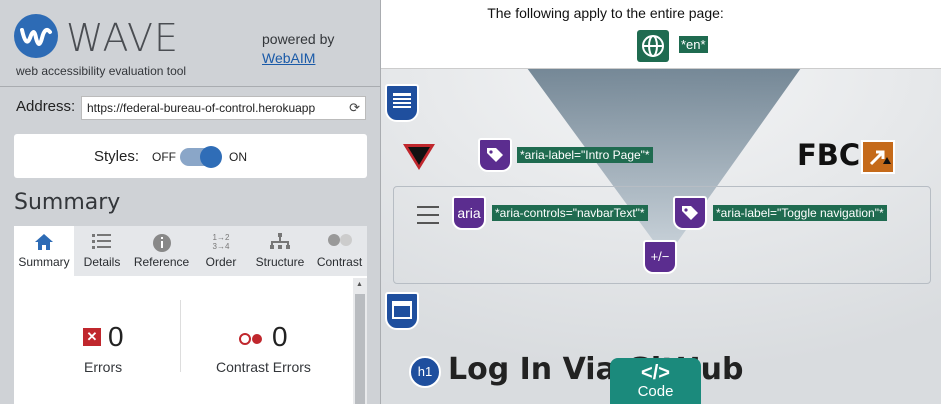 This screenshot has width=941, height=404. Describe the element at coordinates (660, 257) in the screenshot. I see `aria-expanded-icon: +/−` at that location.